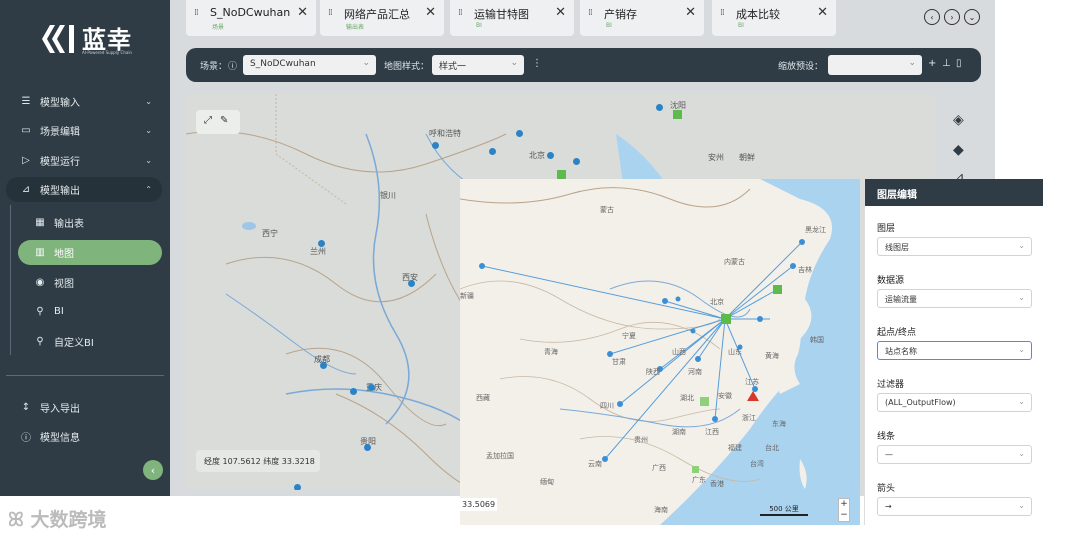 Image resolution: width=1080 pixels, height=539 pixels. Describe the element at coordinates (90, 252) in the screenshot. I see `sidebar-subitem-map: ▥ 地图` at that location.